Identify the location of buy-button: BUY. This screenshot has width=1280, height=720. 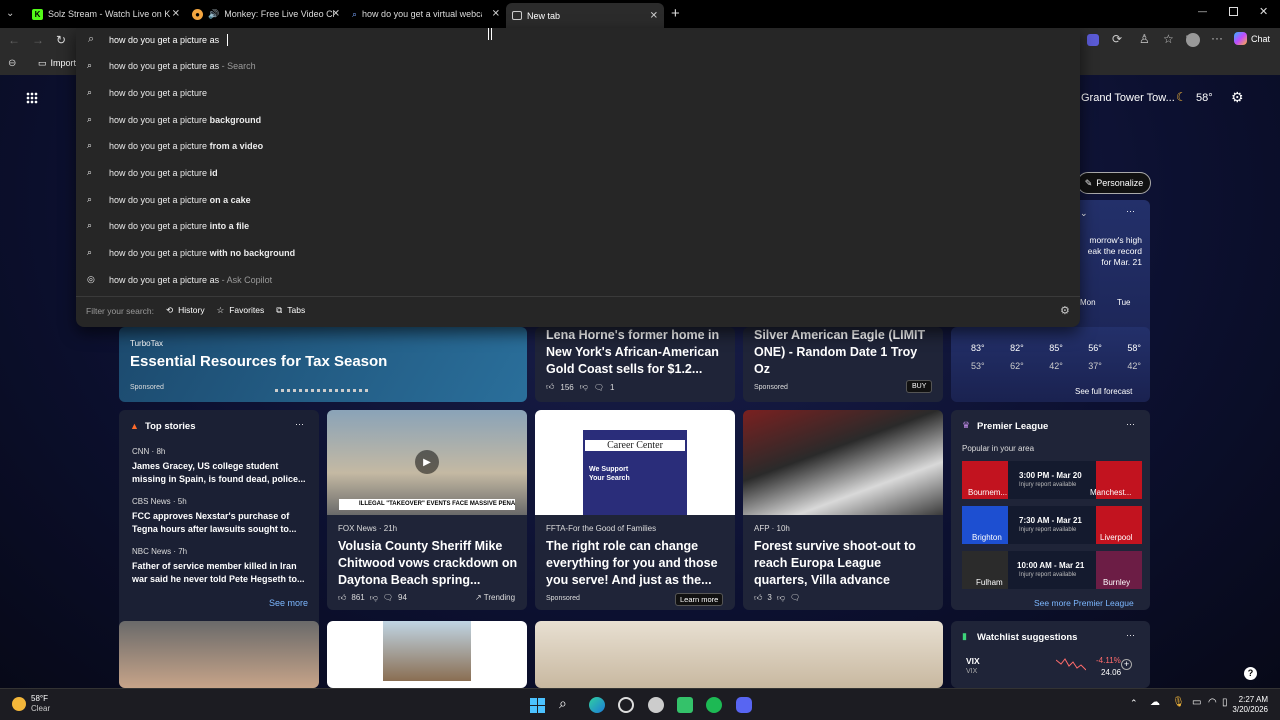
(919, 386).